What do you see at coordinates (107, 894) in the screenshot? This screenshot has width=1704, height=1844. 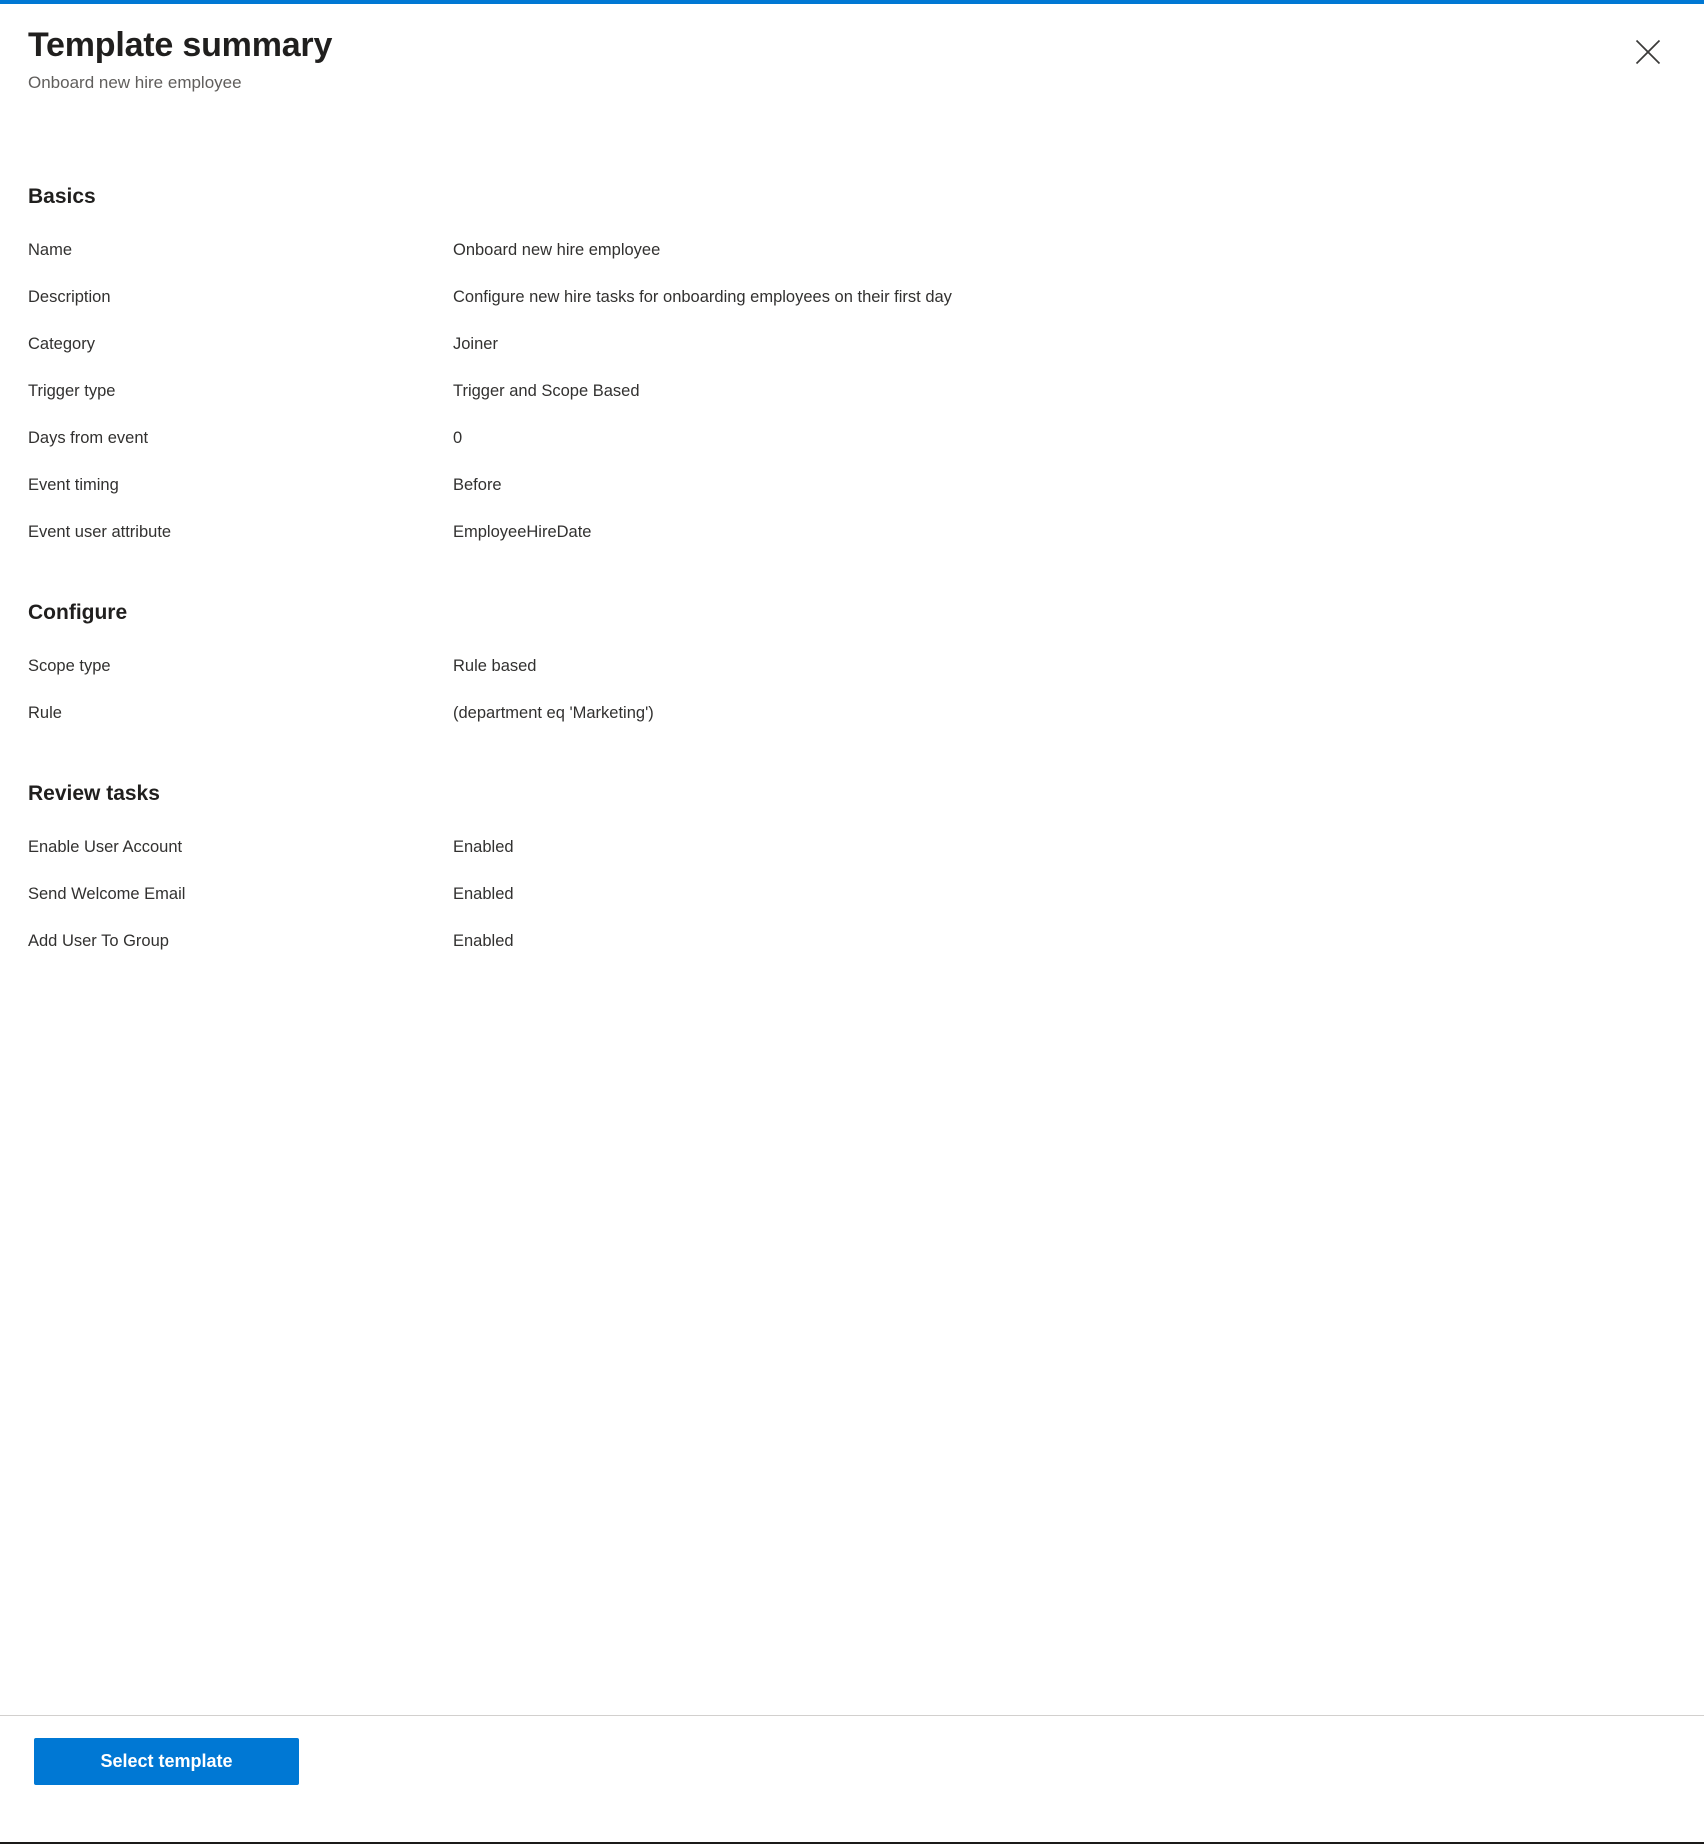 I see `row-label: Send Welcome Email` at bounding box center [107, 894].